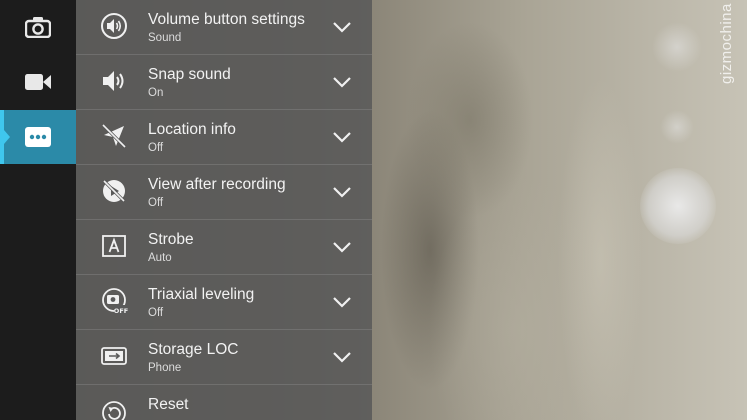 This screenshot has width=747, height=420. Describe the element at coordinates (217, 184) in the screenshot. I see `setting-title: View after recording` at that location.